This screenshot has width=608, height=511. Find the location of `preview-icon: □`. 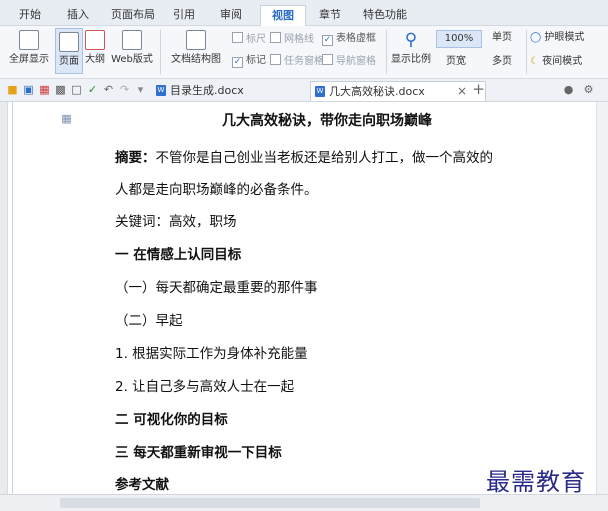

preview-icon: □ is located at coordinates (76, 89).